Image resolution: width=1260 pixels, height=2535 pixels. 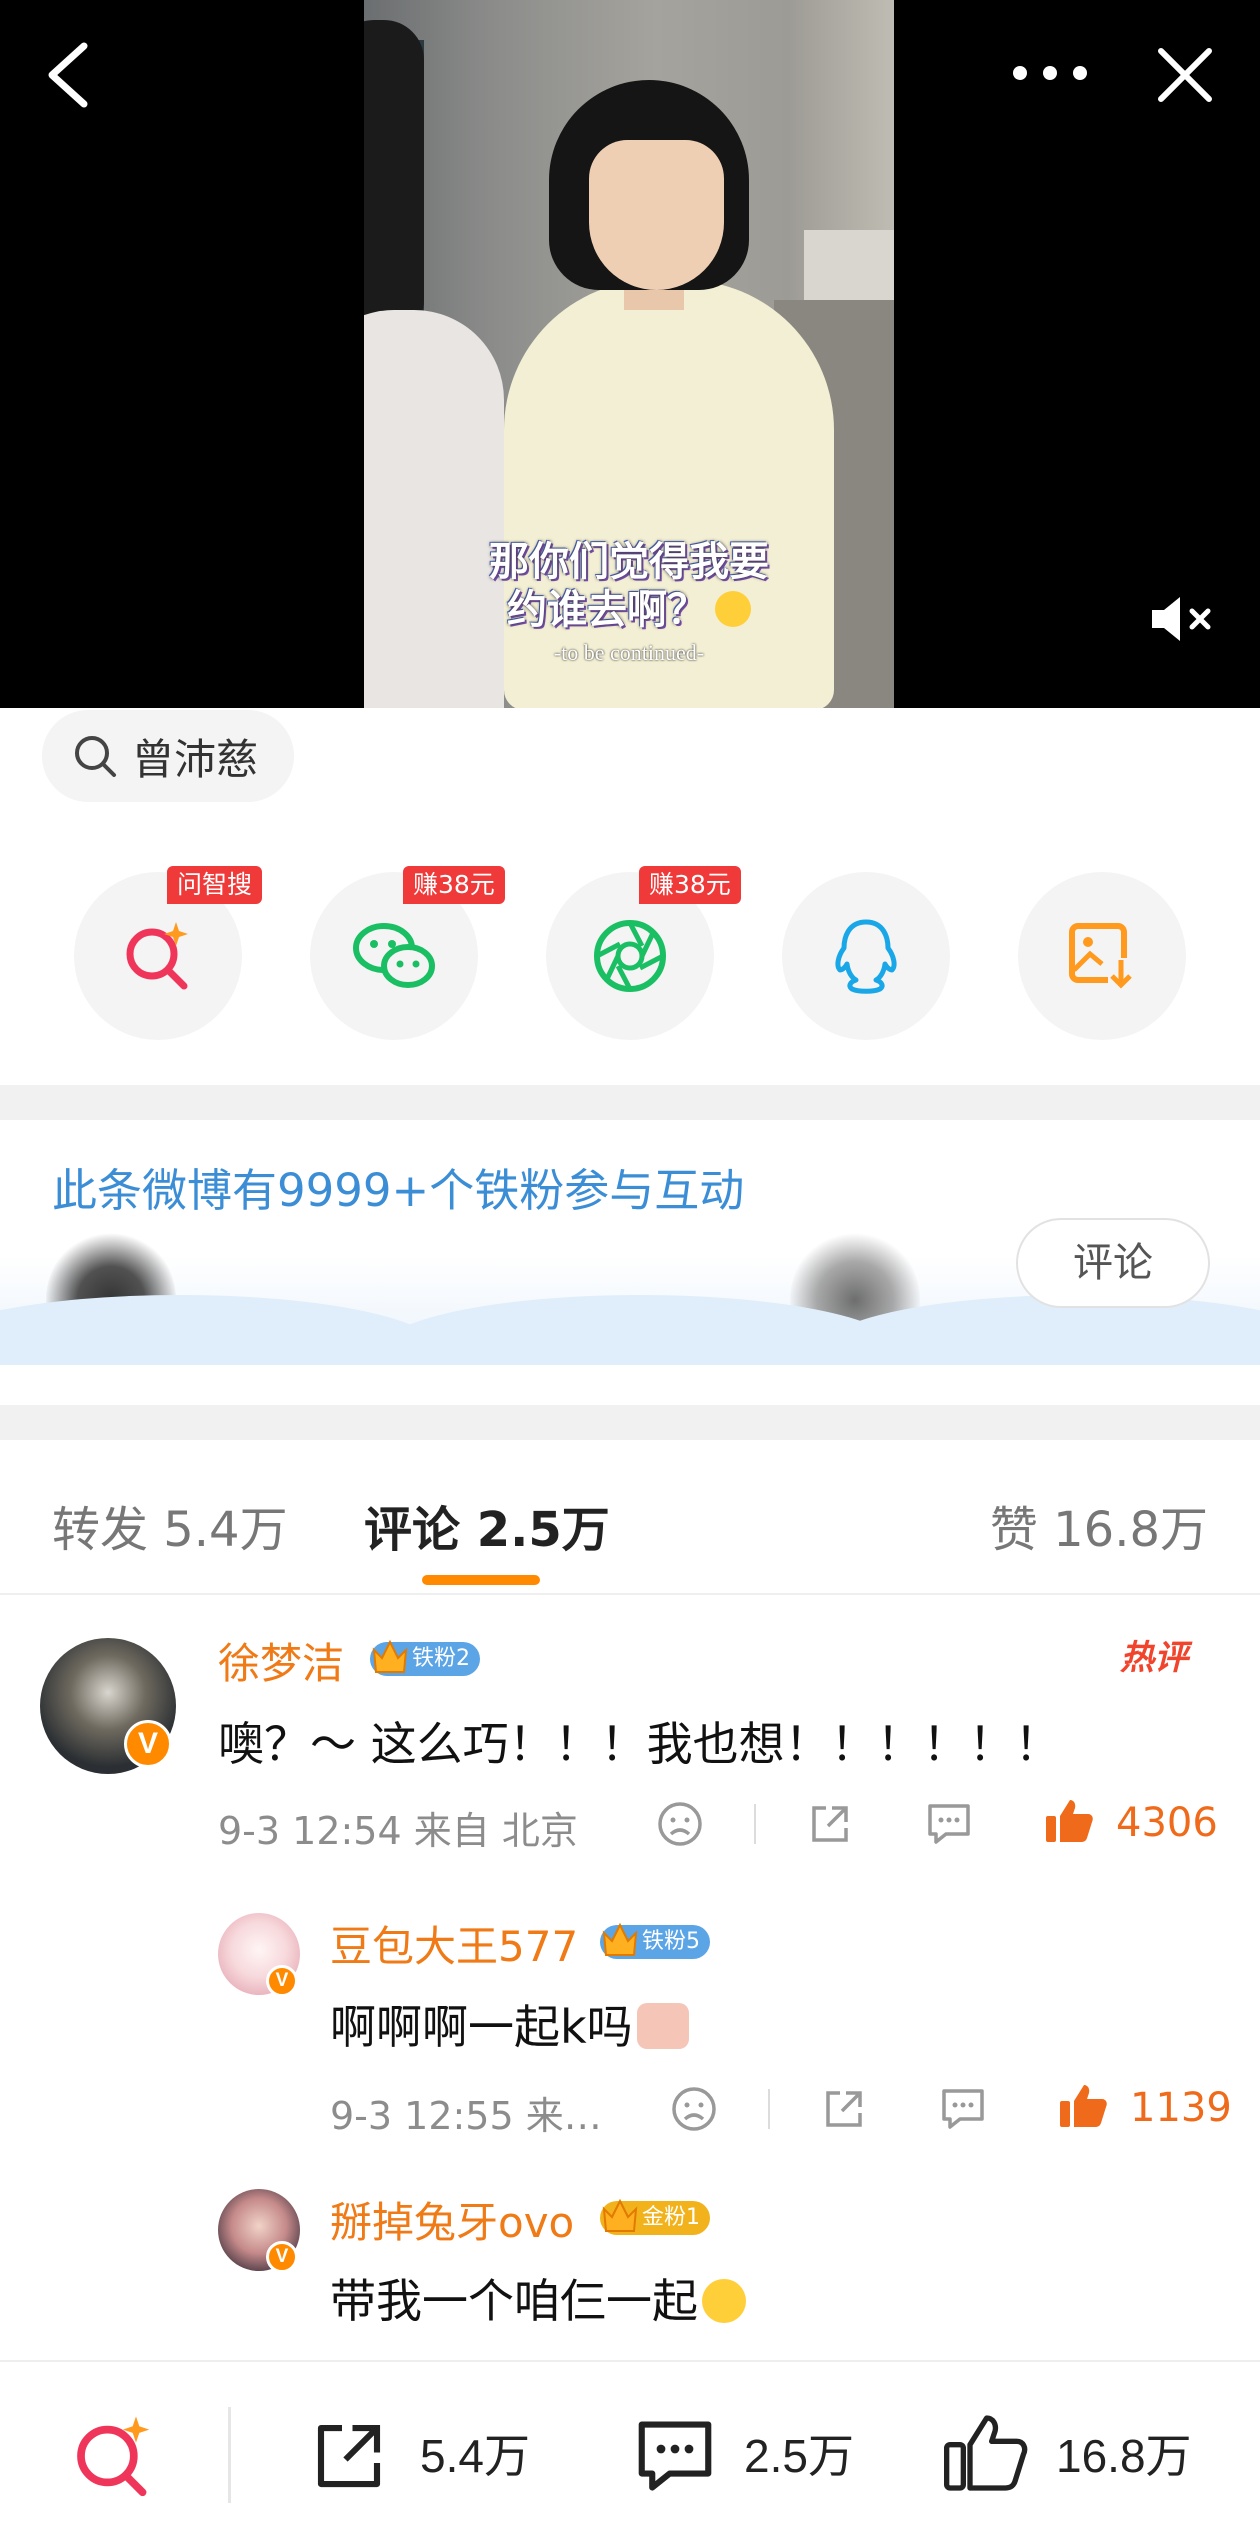 I want to click on share-row: 问智搜 赚38元 赚38元, so click(x=630, y=954).